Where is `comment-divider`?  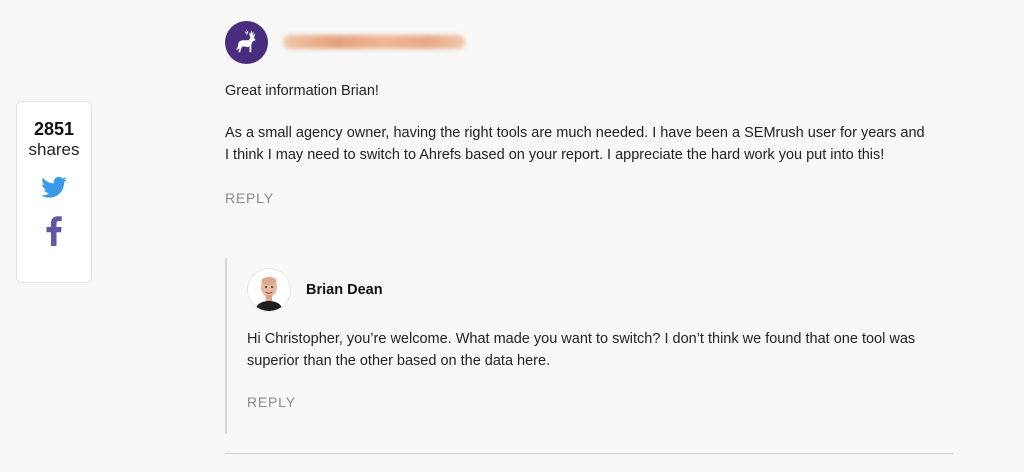
comment-divider is located at coordinates (589, 453).